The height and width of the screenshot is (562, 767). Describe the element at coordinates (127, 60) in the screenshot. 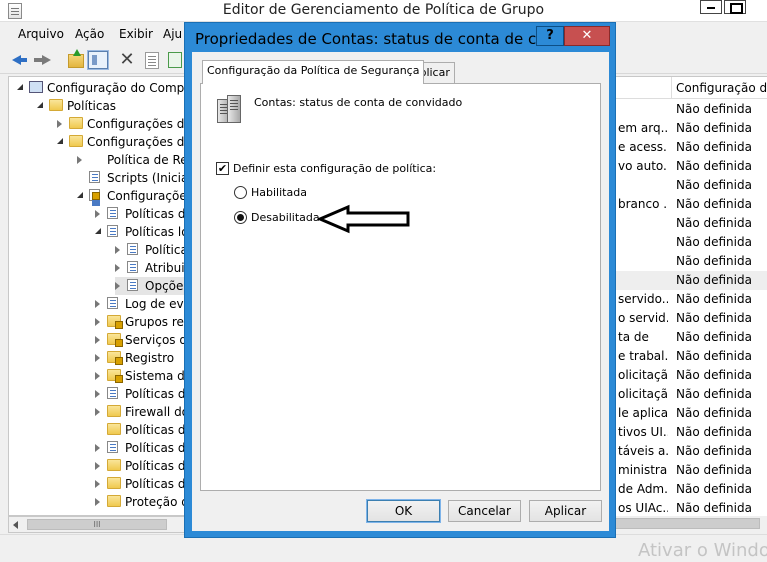

I see `delete-icon: ✕` at that location.